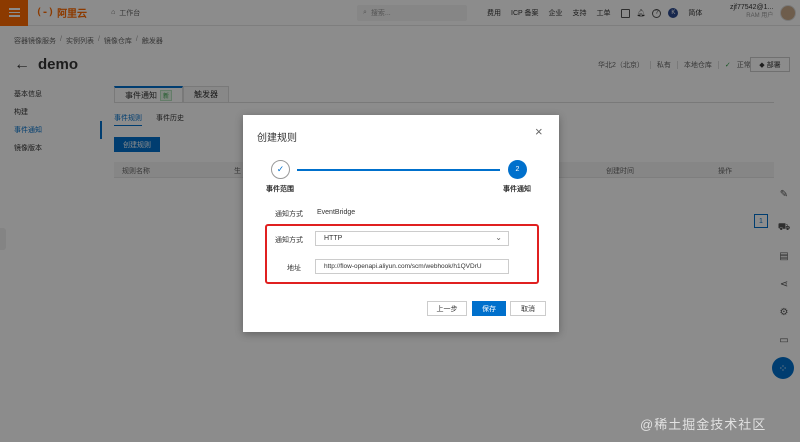 The image size is (800, 442). What do you see at coordinates (398, 170) in the screenshot?
I see `step-progress-line` at bounding box center [398, 170].